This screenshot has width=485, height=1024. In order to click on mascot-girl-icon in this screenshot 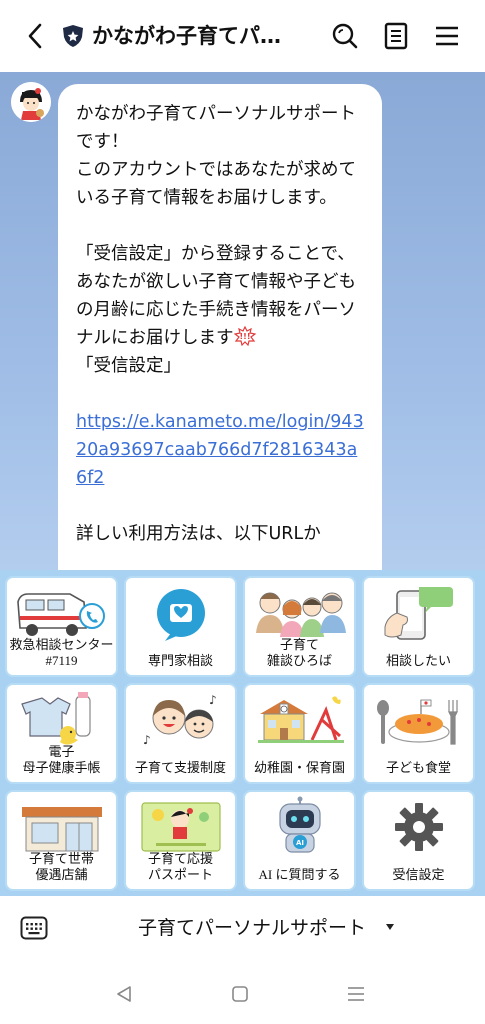, I will do `click(31, 102)`.